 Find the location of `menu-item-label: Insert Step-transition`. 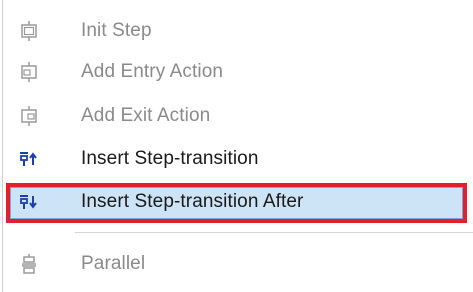

menu-item-label: Insert Step-transition is located at coordinates (170, 158).